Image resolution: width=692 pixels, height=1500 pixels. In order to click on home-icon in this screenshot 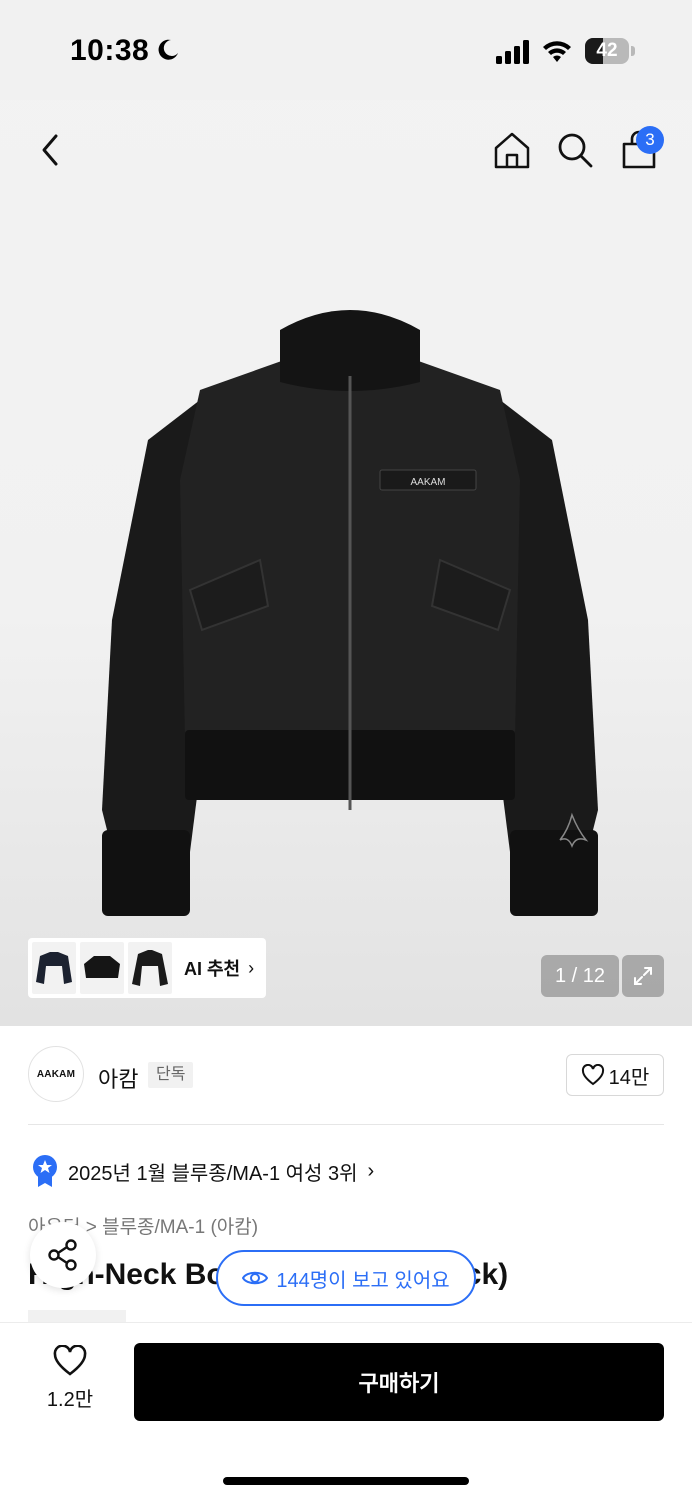, I will do `click(512, 150)`.